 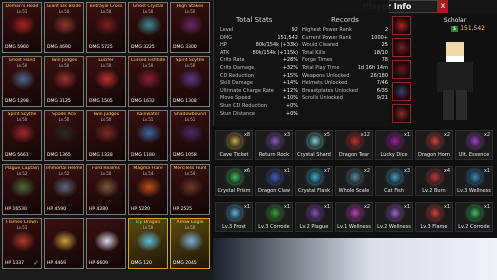 I want to click on card-stat: DMG 4690, so click(x=59, y=47).